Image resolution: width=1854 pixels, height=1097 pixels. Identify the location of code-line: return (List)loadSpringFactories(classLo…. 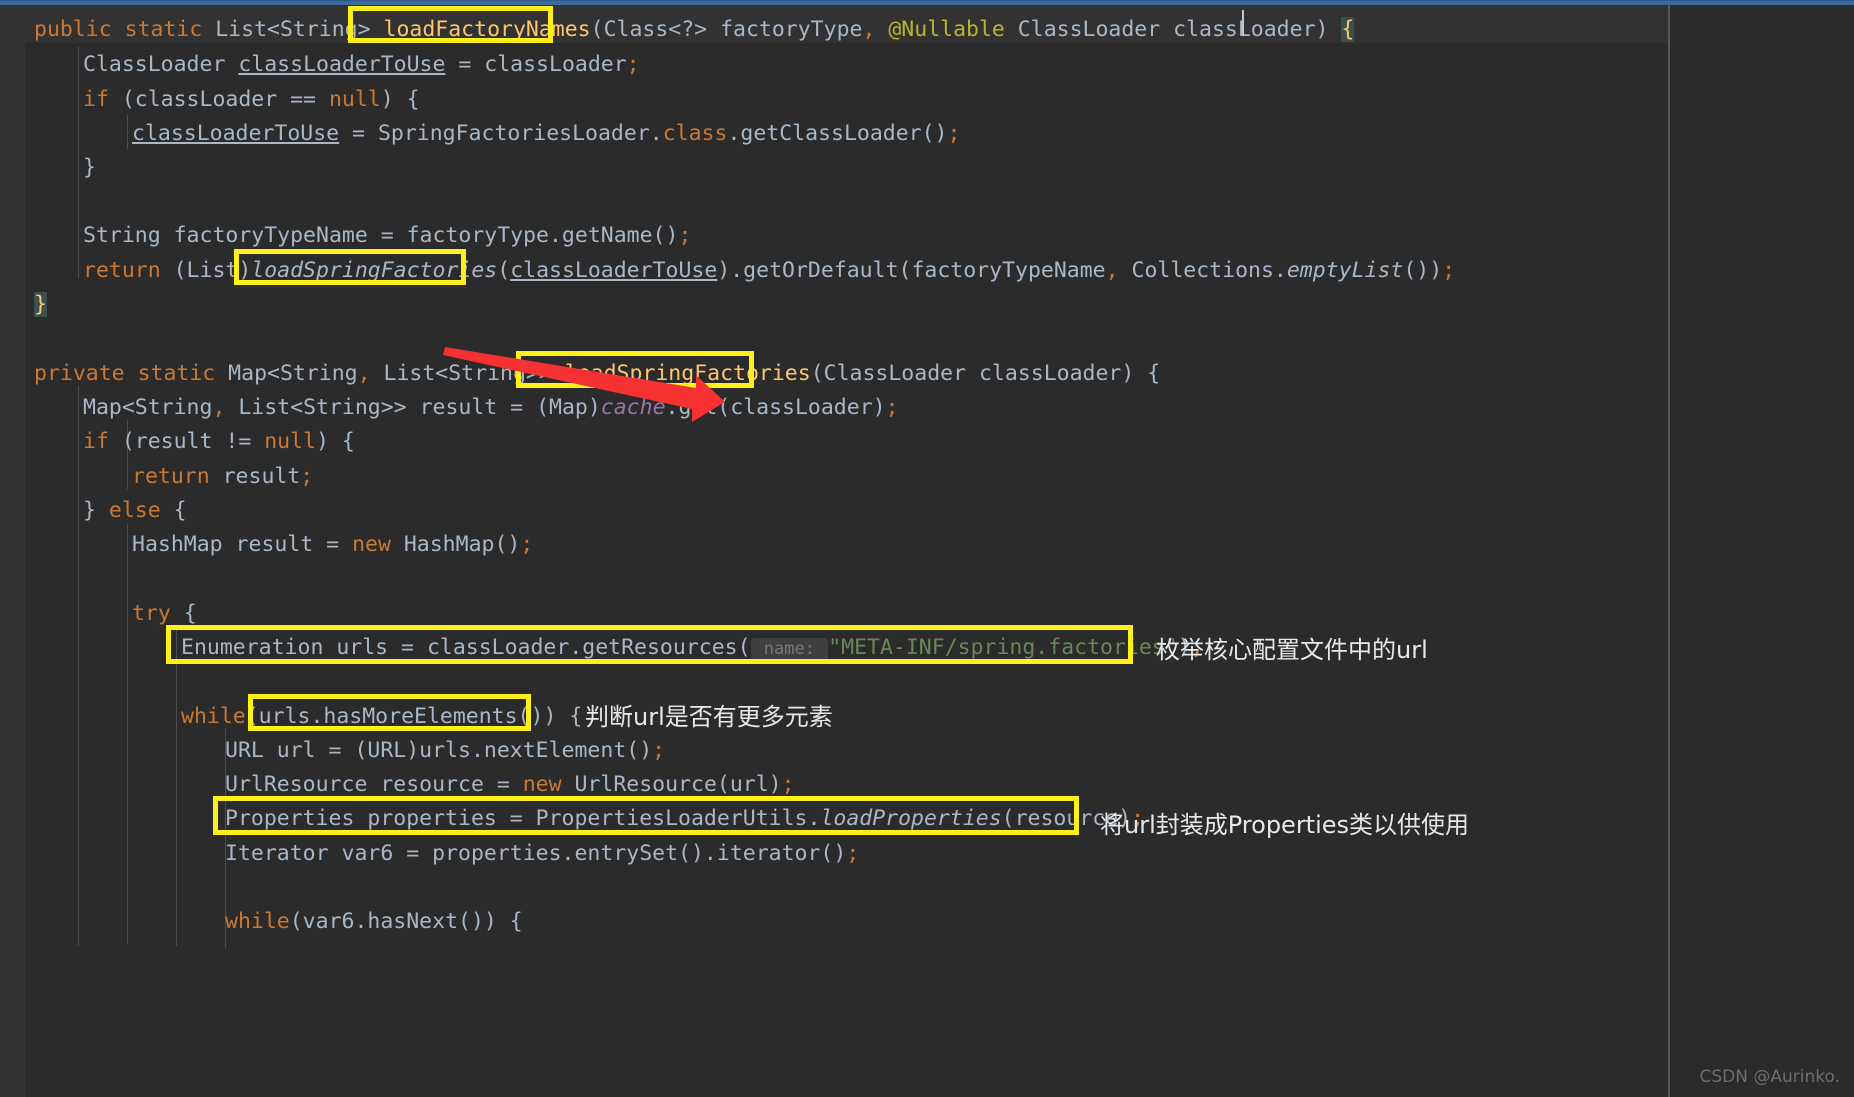
(769, 270).